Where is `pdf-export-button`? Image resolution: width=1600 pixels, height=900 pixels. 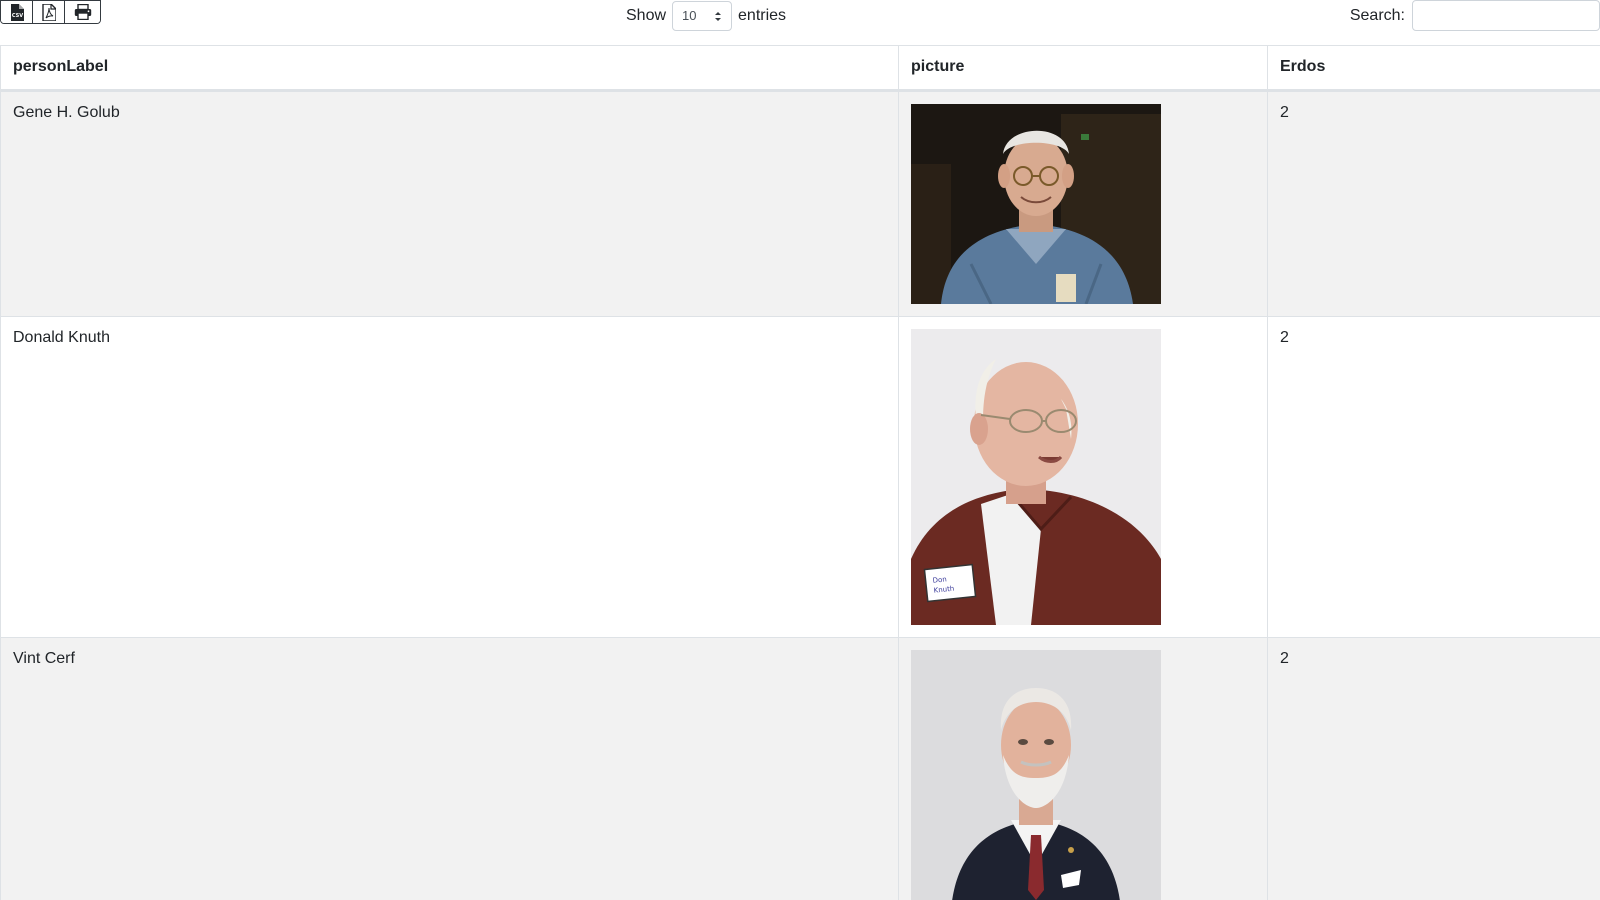 pdf-export-button is located at coordinates (49, 12).